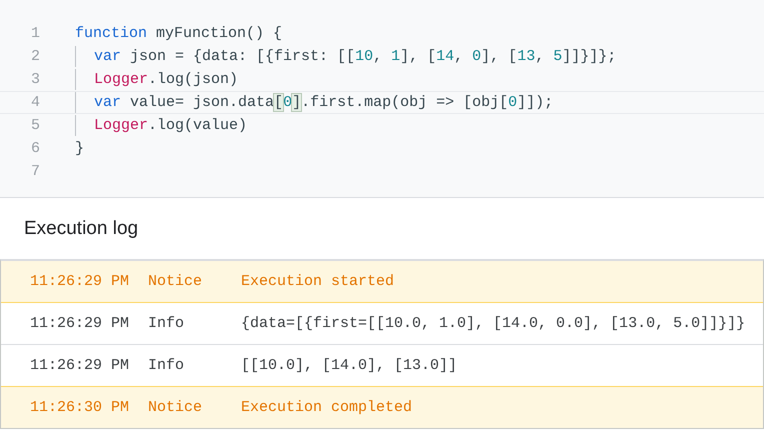  I want to click on log-message: {data=[{first=[[10.0, 1.0], [14.0, 0.0], [13.0, 5.0]]}]}, so click(493, 323).